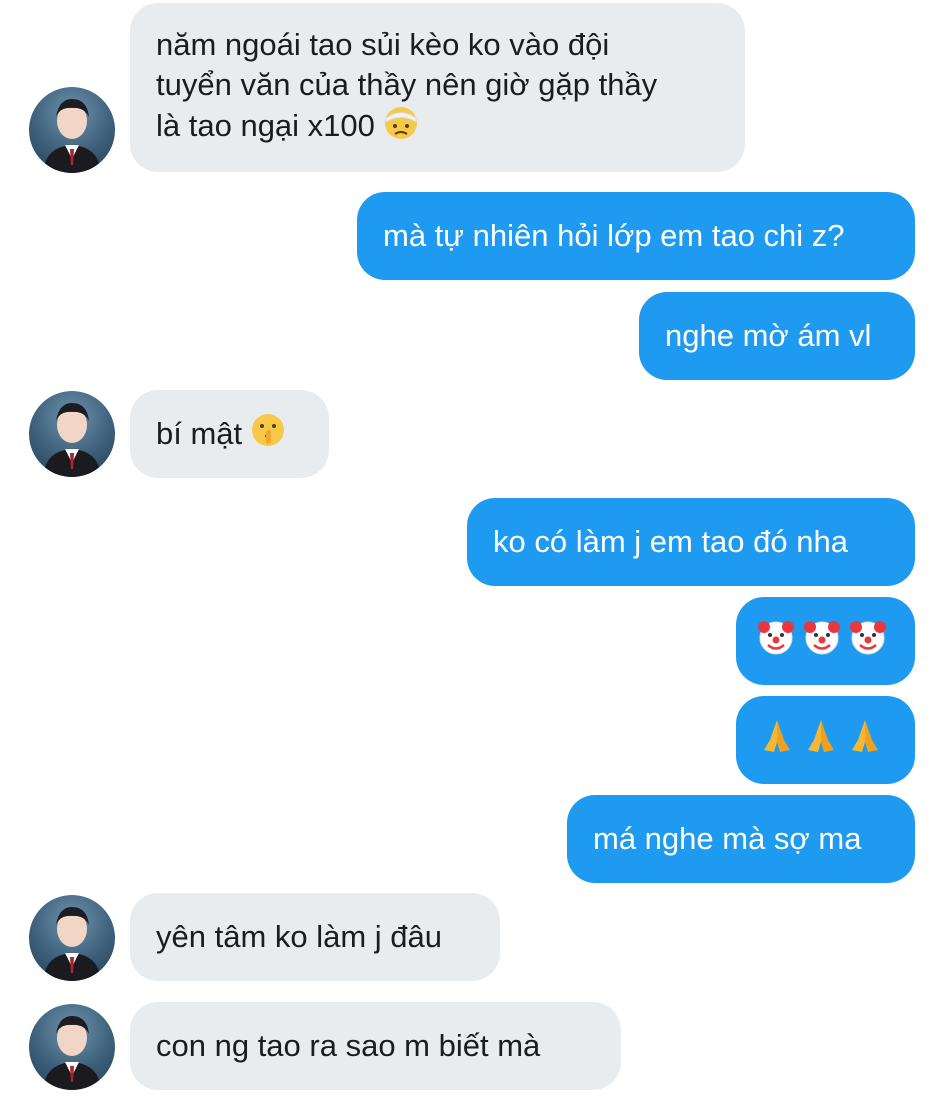  What do you see at coordinates (401, 128) in the screenshot?
I see `head-bandage-emoji` at bounding box center [401, 128].